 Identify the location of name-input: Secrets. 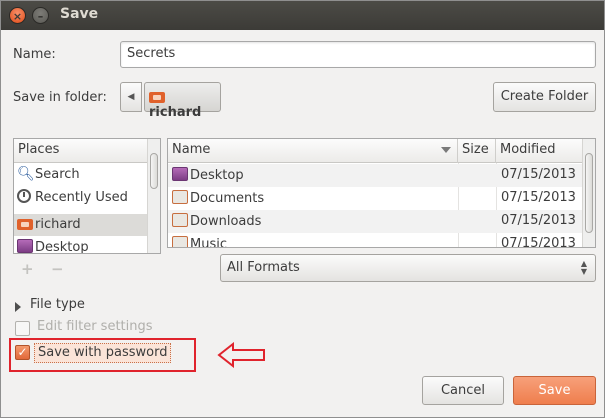
(358, 54).